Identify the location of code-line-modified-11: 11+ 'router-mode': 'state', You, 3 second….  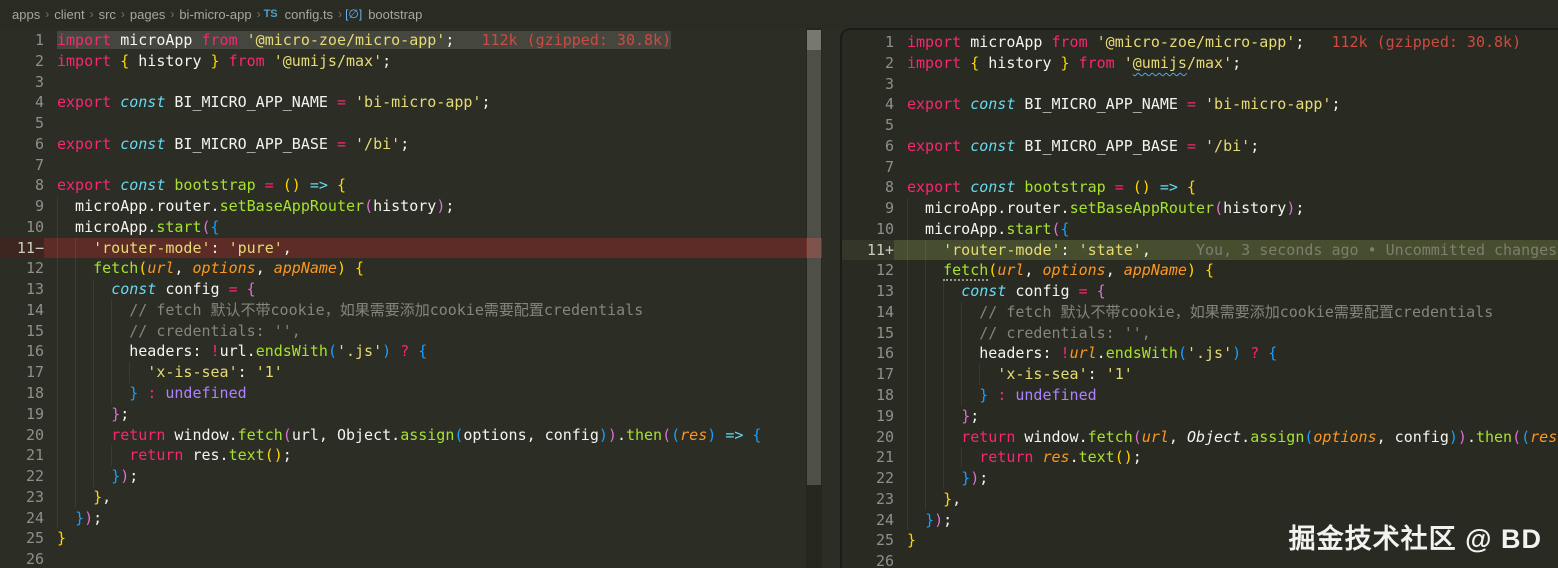
(1200, 250).